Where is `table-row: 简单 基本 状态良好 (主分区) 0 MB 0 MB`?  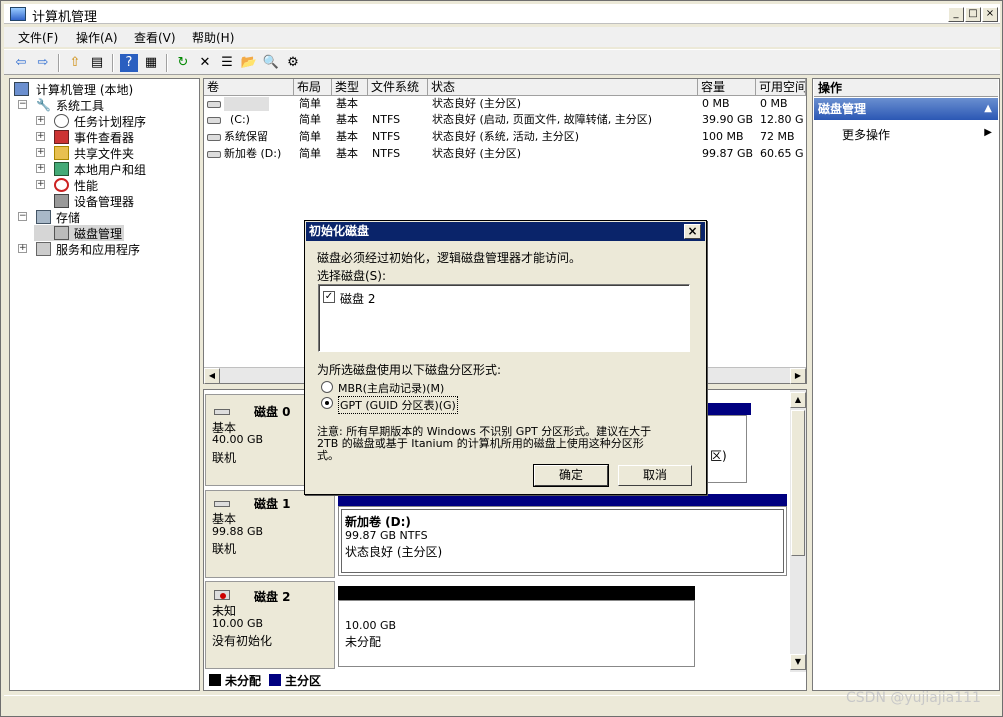 table-row: 简单 基本 状态良好 (主分区) 0 MB 0 MB is located at coordinates (505, 104).